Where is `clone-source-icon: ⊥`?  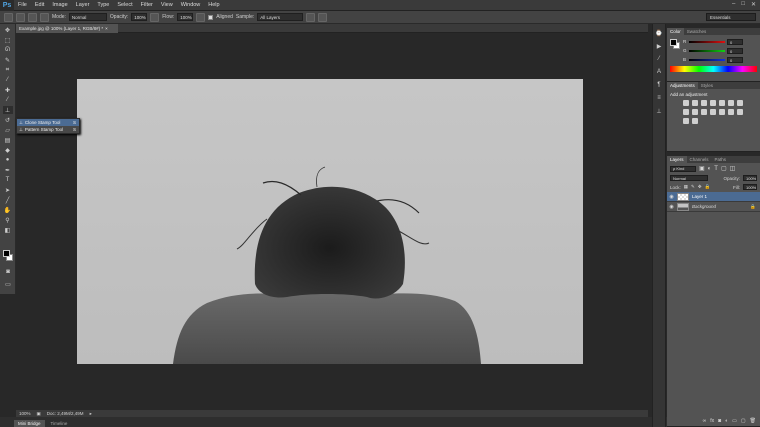 clone-source-icon: ⊥ is located at coordinates (659, 111).